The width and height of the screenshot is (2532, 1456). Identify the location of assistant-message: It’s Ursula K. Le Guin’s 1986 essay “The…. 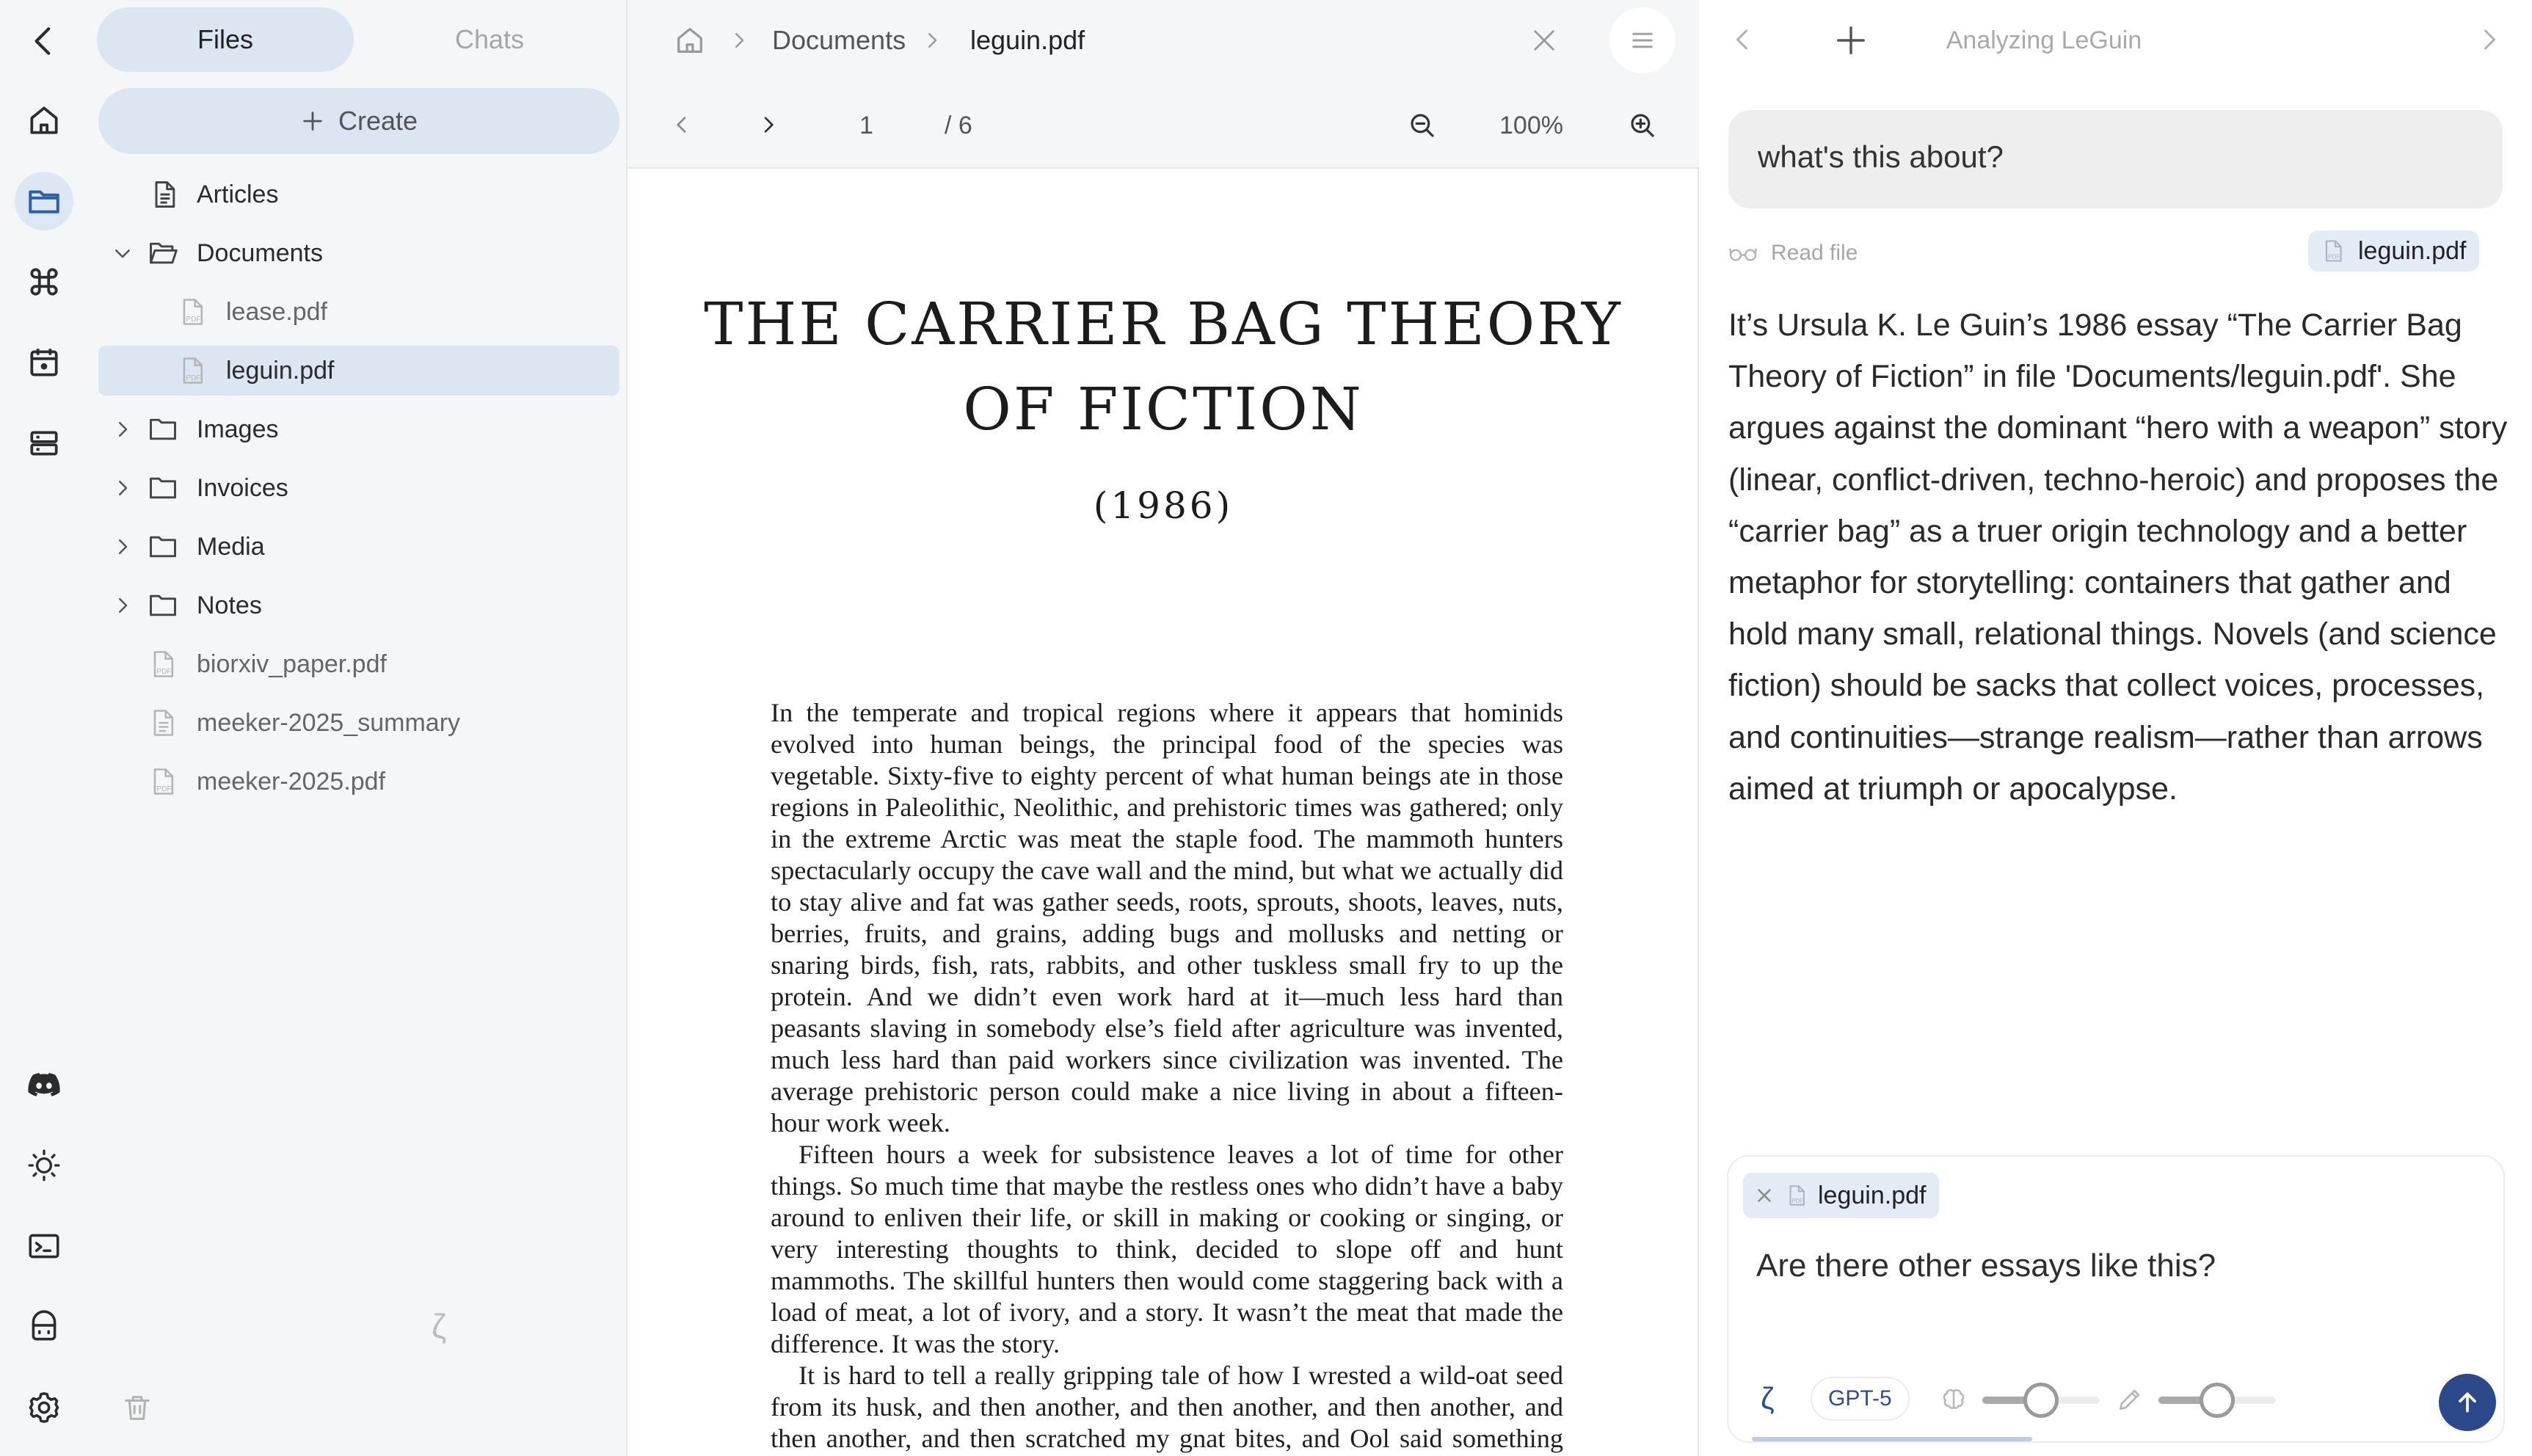
(2118, 557).